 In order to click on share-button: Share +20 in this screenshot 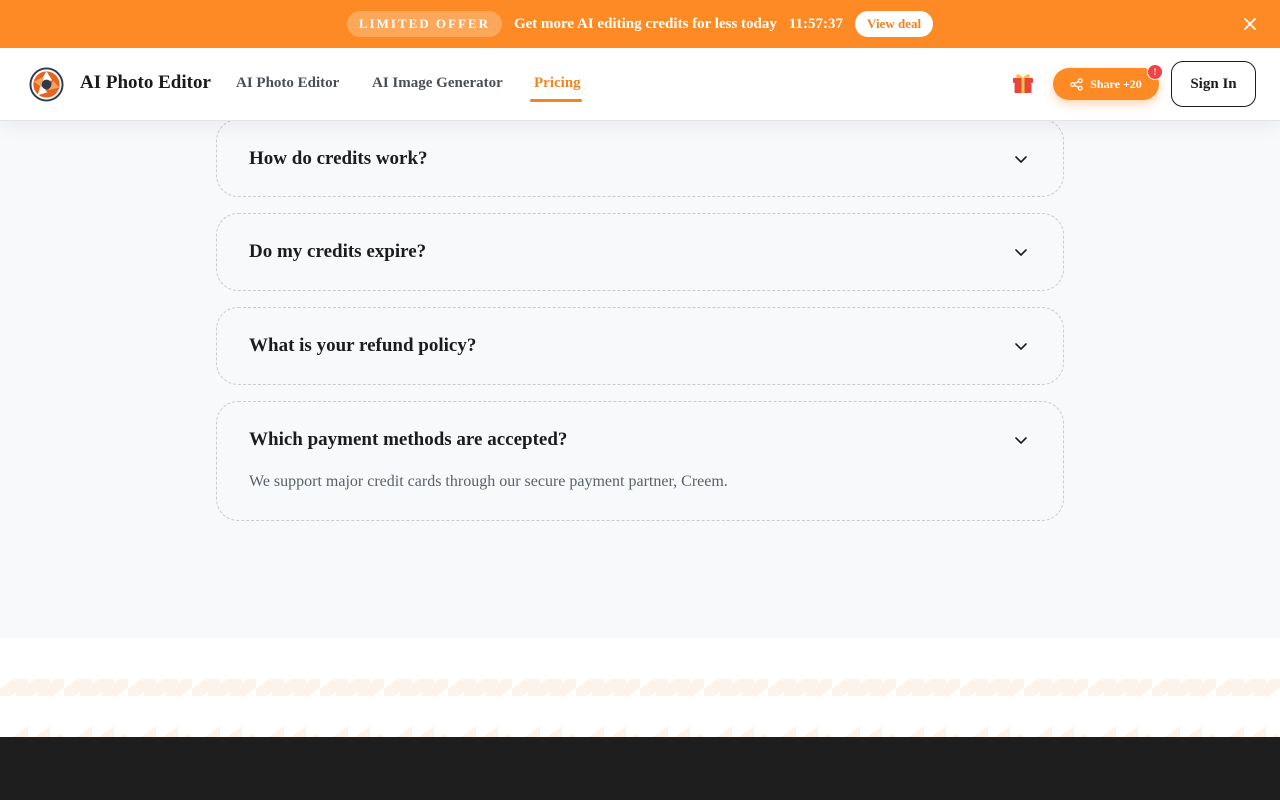, I will do `click(1106, 84)`.